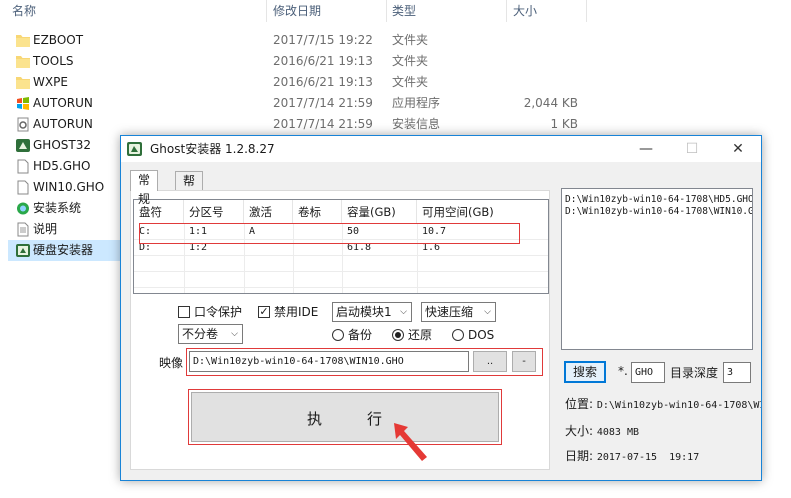  What do you see at coordinates (585, 372) in the screenshot?
I see `search-button: 搜索` at bounding box center [585, 372].